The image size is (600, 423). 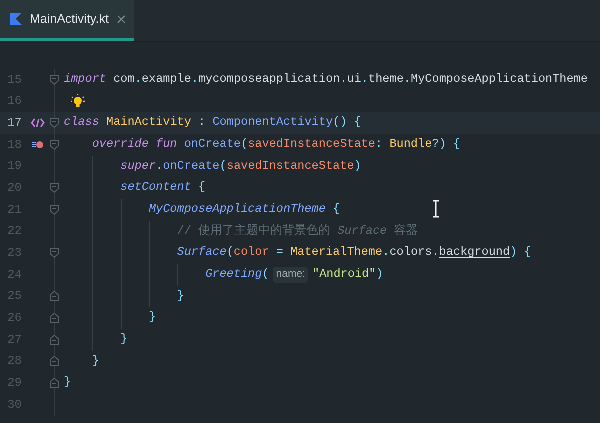 What do you see at coordinates (163, 187) in the screenshot?
I see `code-text: setContent {` at bounding box center [163, 187].